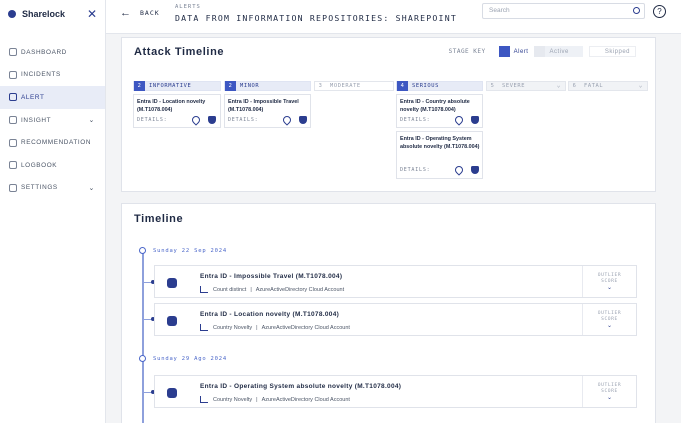 The height and width of the screenshot is (423, 681). What do you see at coordinates (504, 51) in the screenshot?
I see `alert-swatch` at bounding box center [504, 51].